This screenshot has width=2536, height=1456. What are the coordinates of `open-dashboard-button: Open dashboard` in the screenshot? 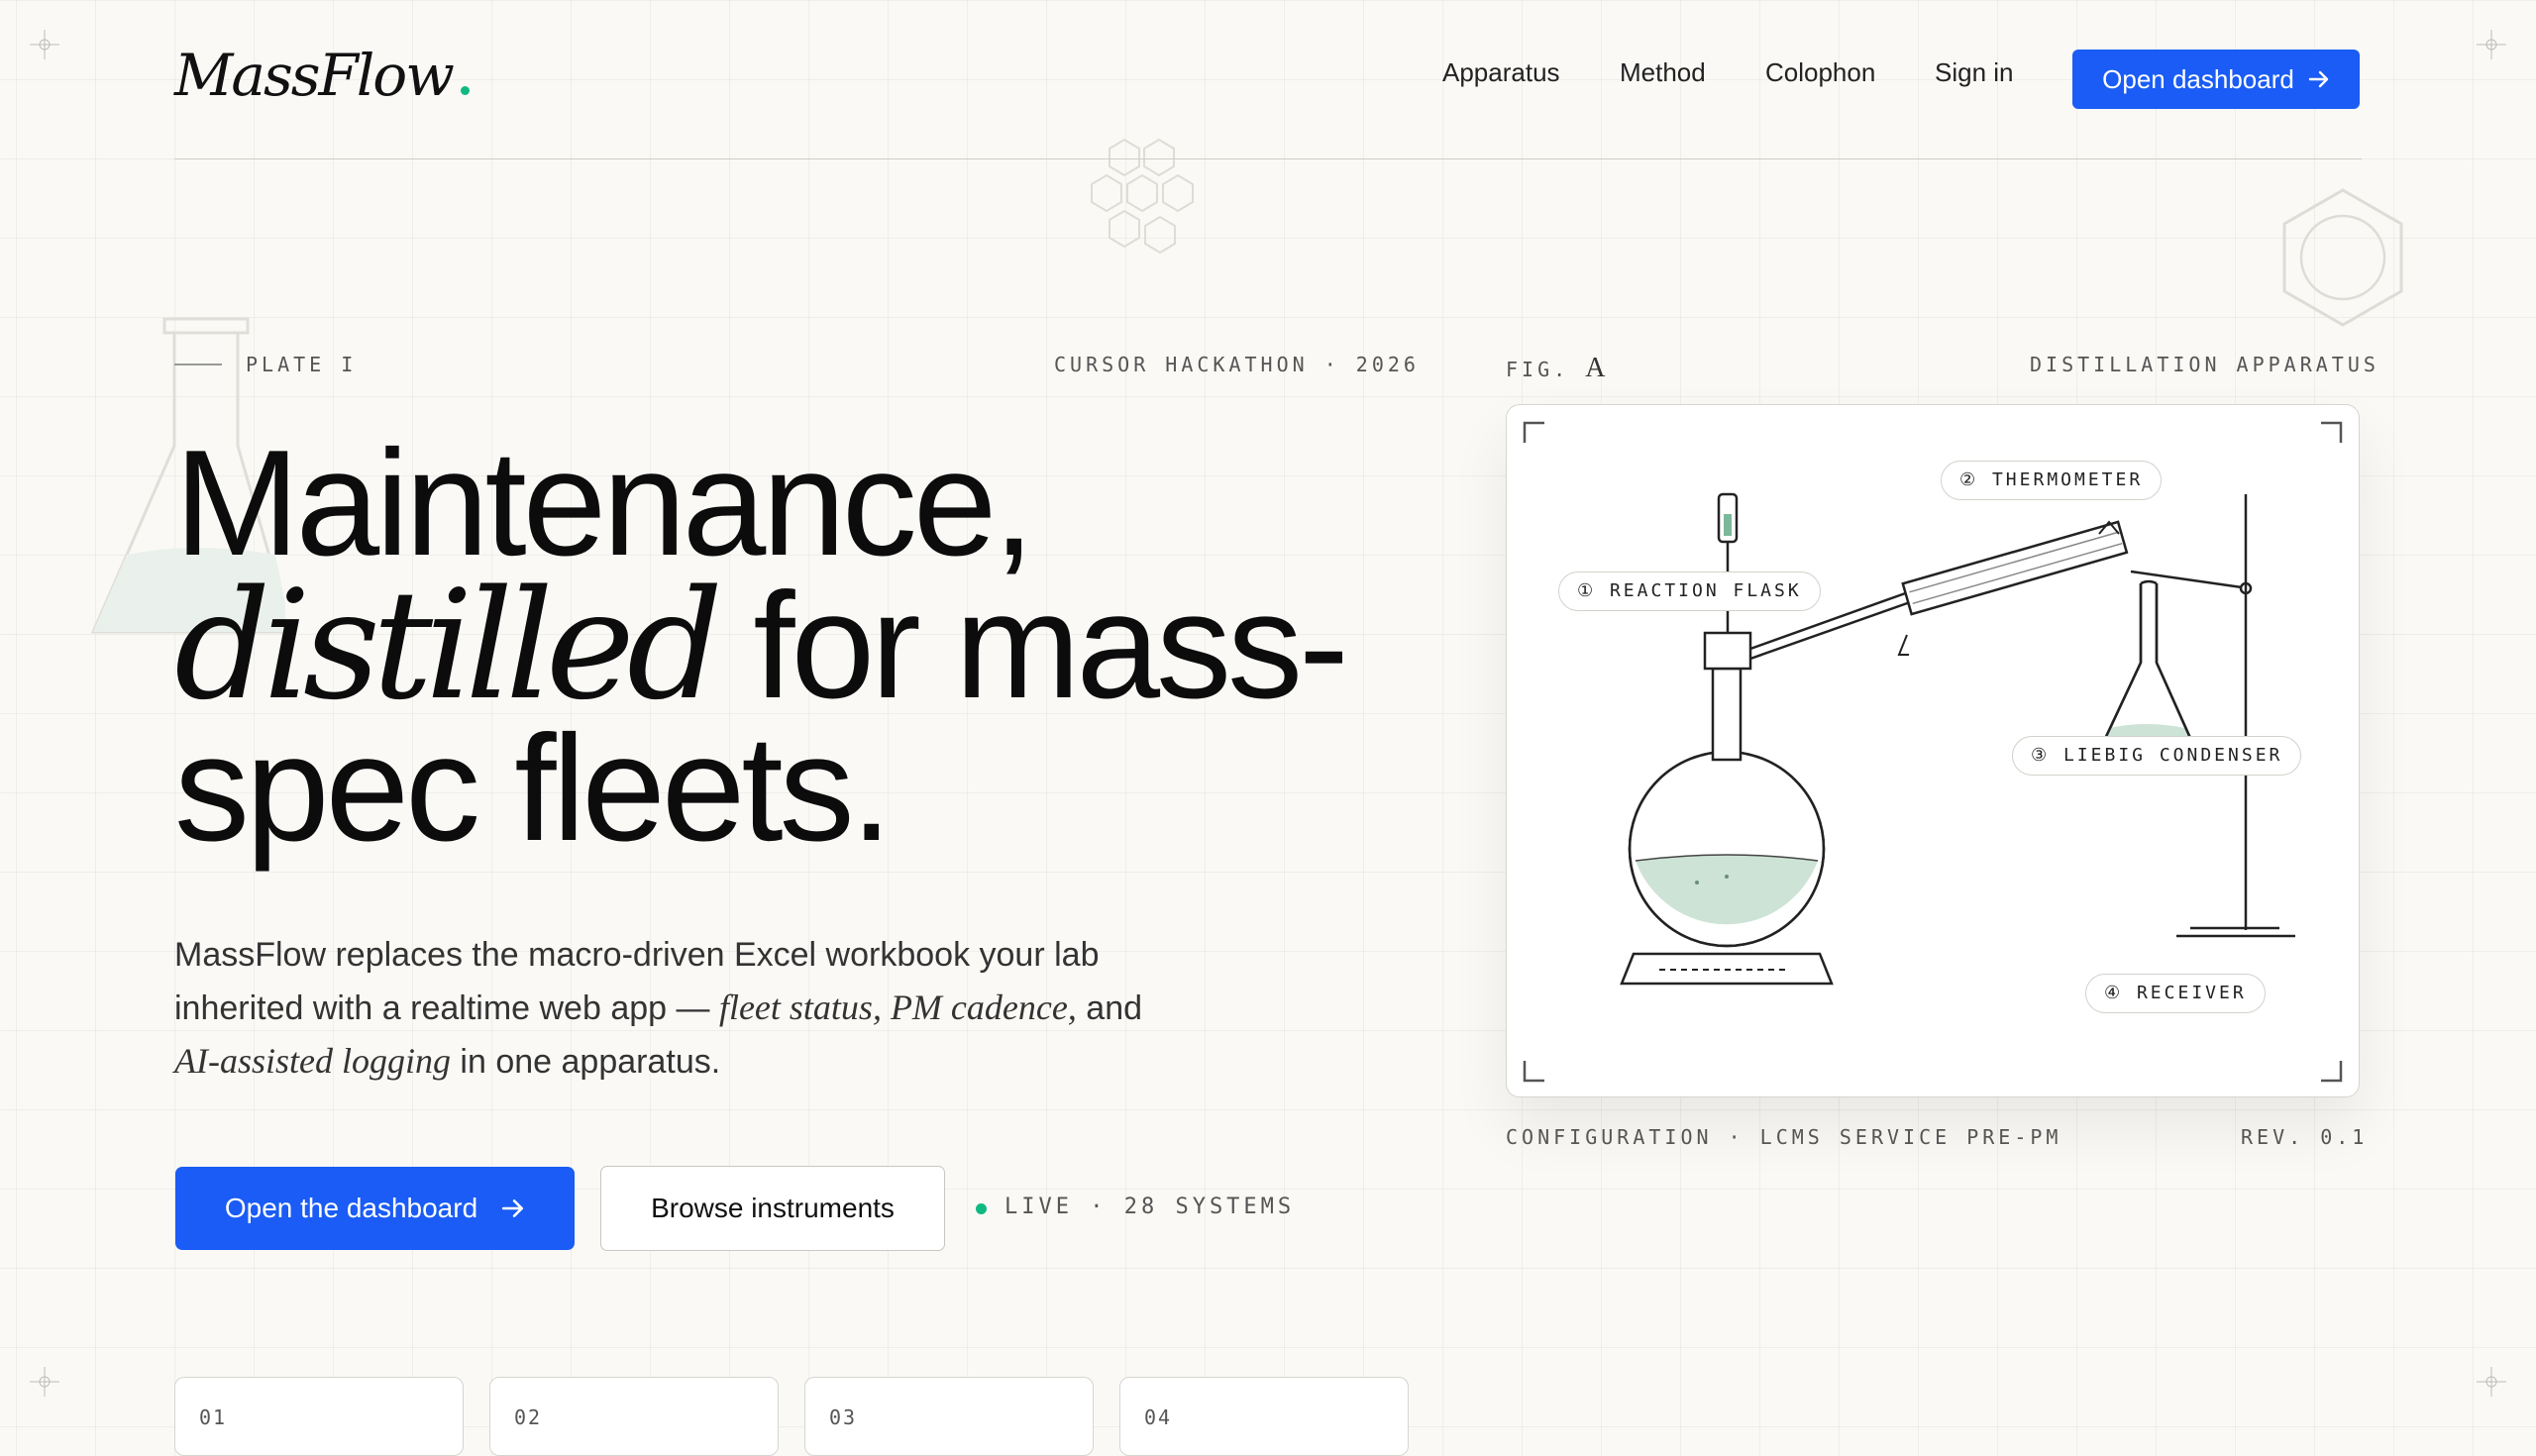 It's located at (2216, 79).